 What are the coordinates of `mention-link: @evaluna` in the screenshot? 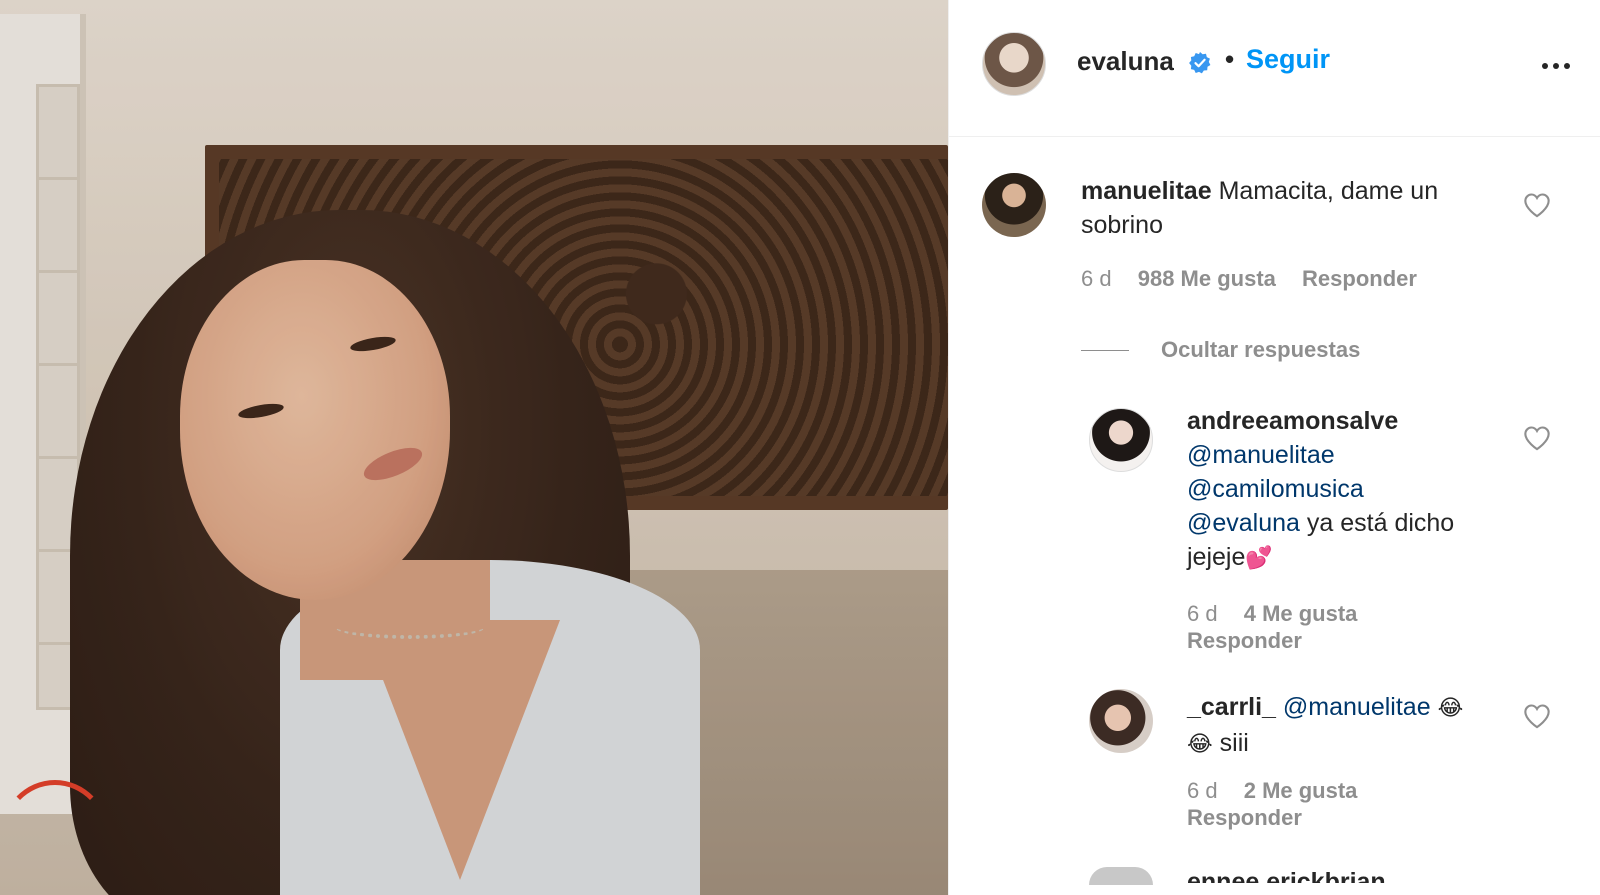 It's located at (1243, 523).